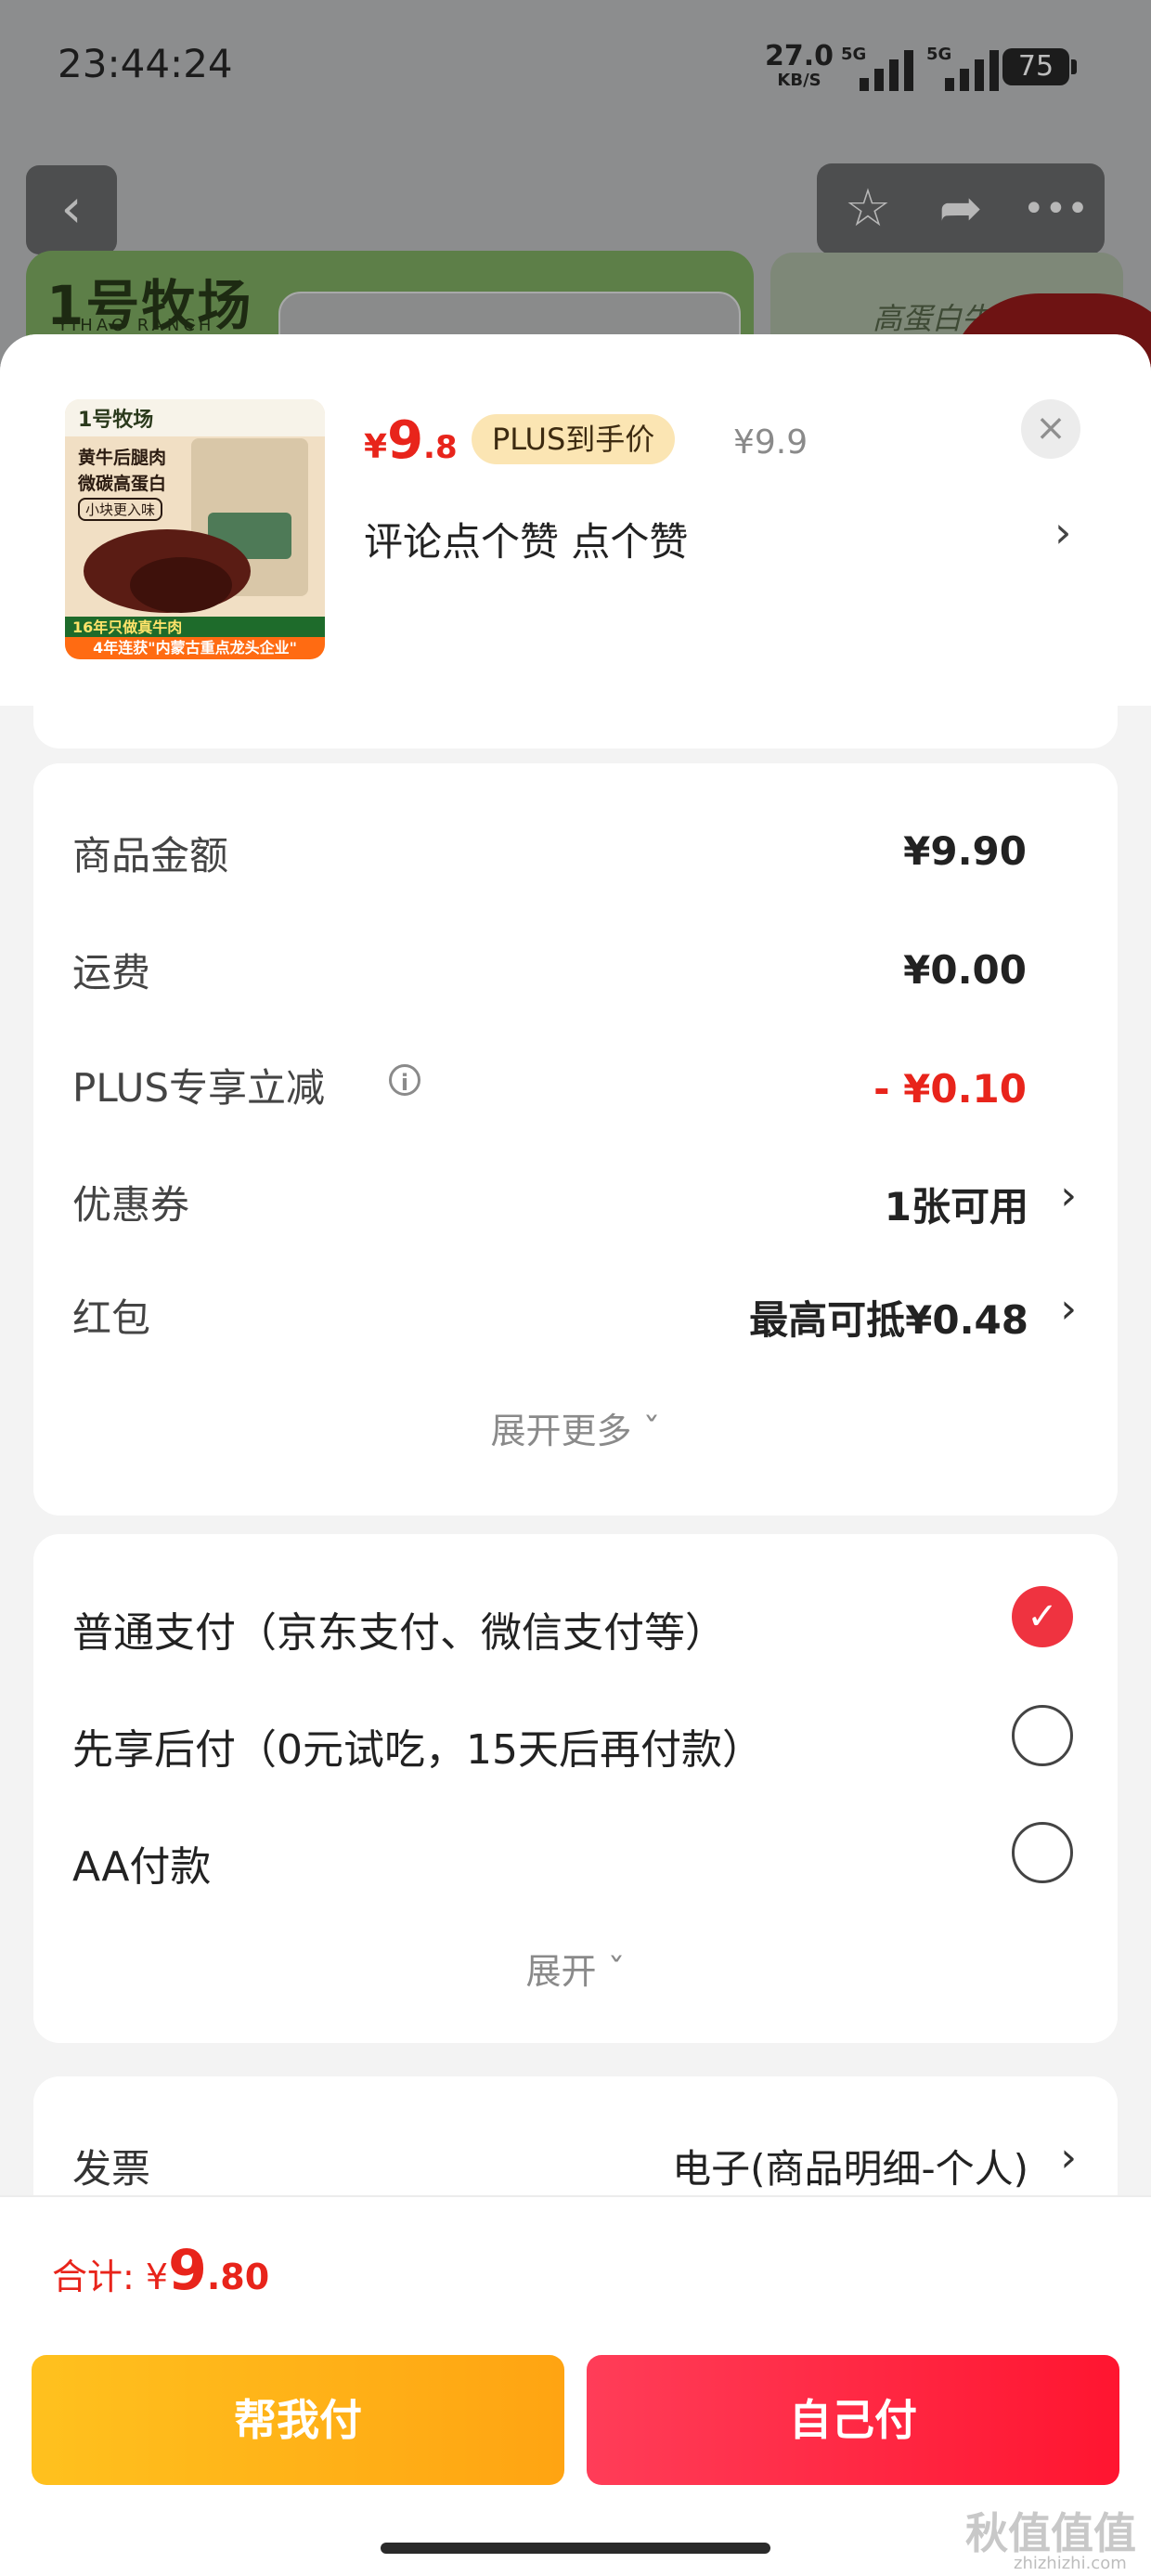  I want to click on row-label-red-packet: 红包, so click(111, 1318).